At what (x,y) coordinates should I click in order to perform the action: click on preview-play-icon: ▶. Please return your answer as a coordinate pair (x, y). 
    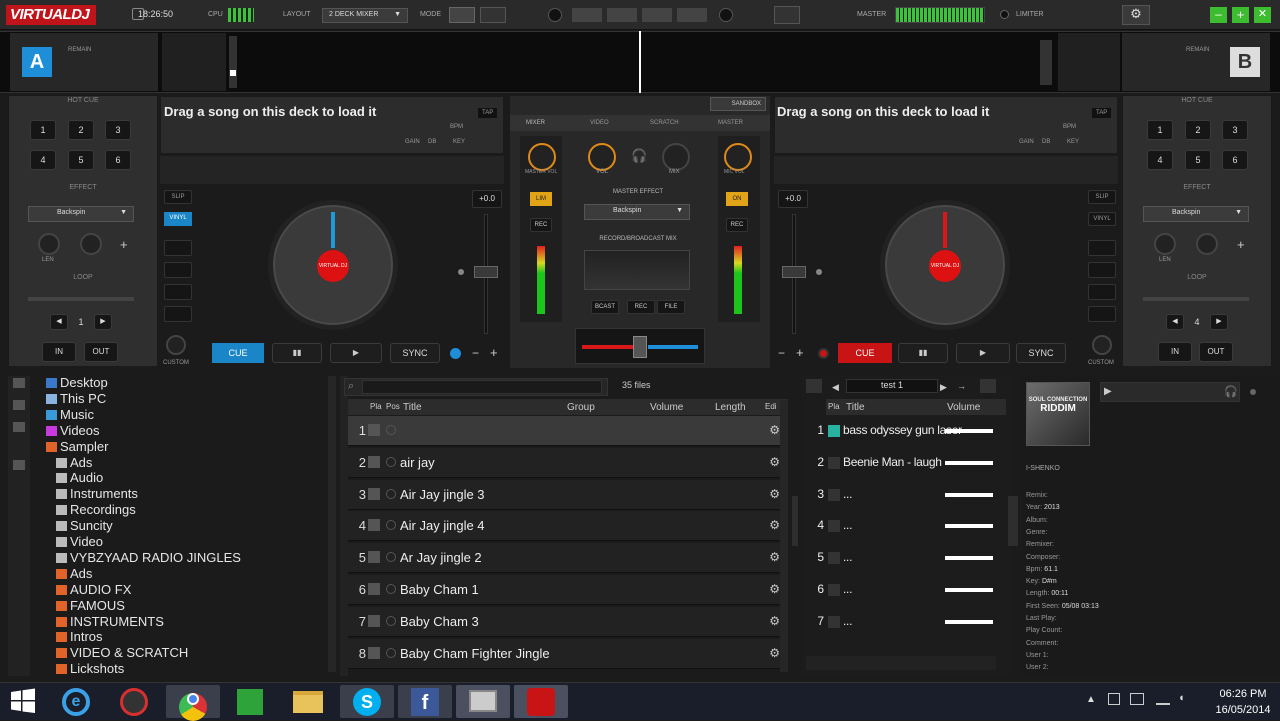
    Looking at the image, I should click on (1108, 391).